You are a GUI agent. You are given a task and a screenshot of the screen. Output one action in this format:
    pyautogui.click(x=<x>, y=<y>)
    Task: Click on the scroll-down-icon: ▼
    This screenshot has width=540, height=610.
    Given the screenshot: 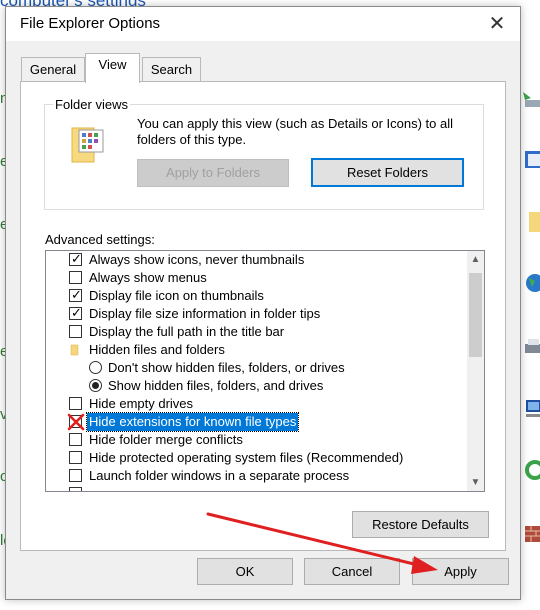 What is the action you would take?
    pyautogui.click(x=475, y=482)
    